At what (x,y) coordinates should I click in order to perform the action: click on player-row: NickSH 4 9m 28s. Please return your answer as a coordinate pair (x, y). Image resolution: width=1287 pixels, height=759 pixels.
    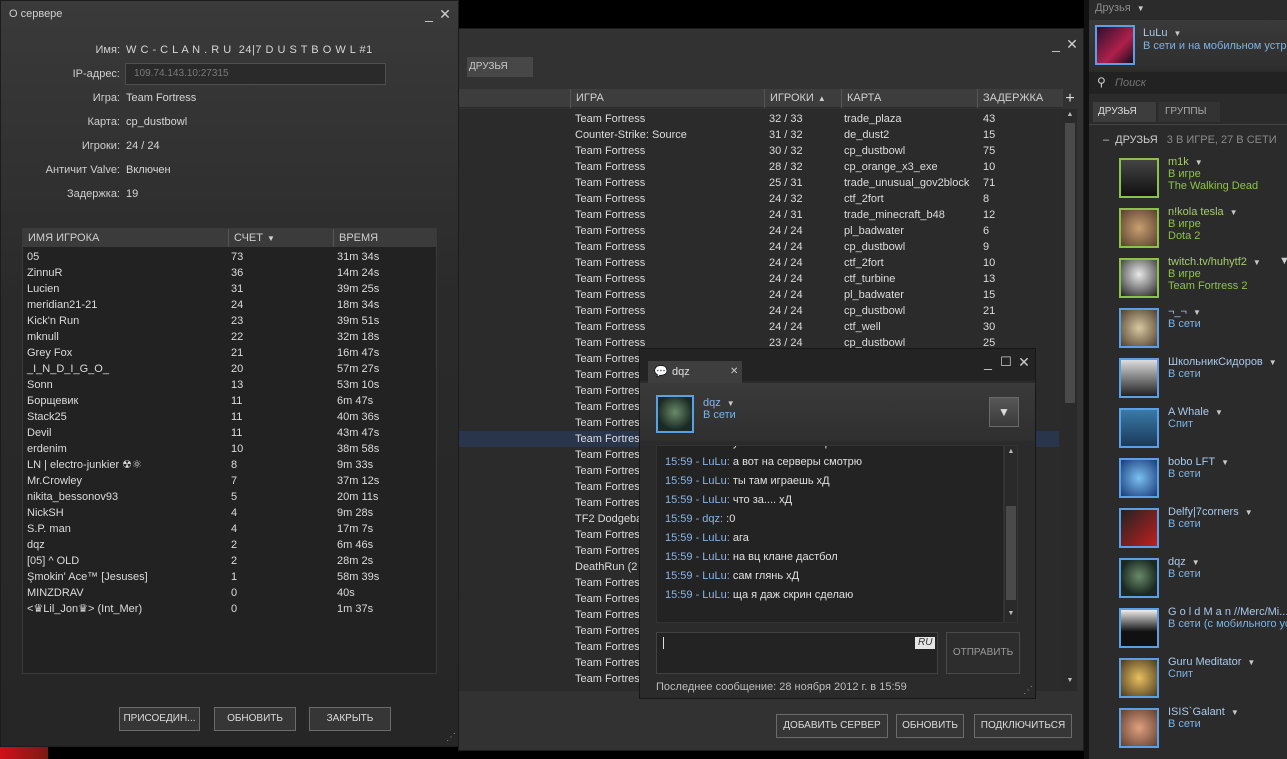
    Looking at the image, I should click on (229, 513).